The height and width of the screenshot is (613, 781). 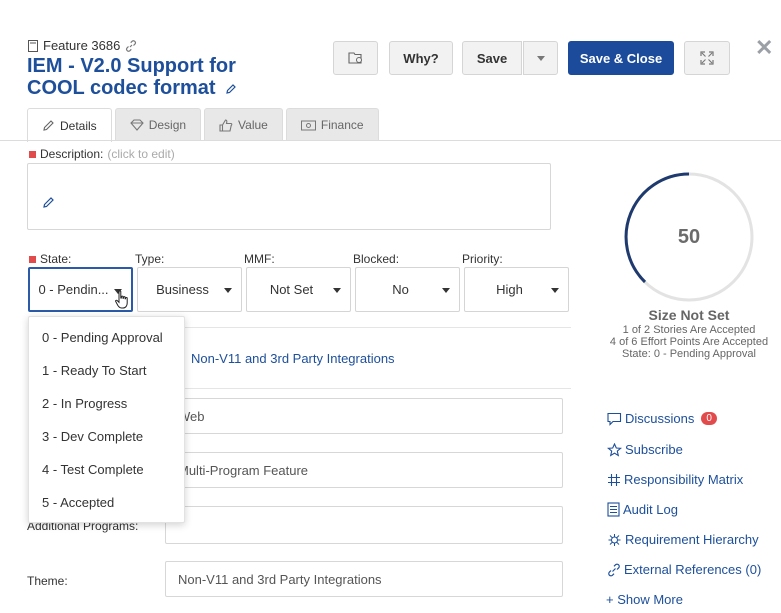 What do you see at coordinates (289, 196) in the screenshot?
I see `description-editor` at bounding box center [289, 196].